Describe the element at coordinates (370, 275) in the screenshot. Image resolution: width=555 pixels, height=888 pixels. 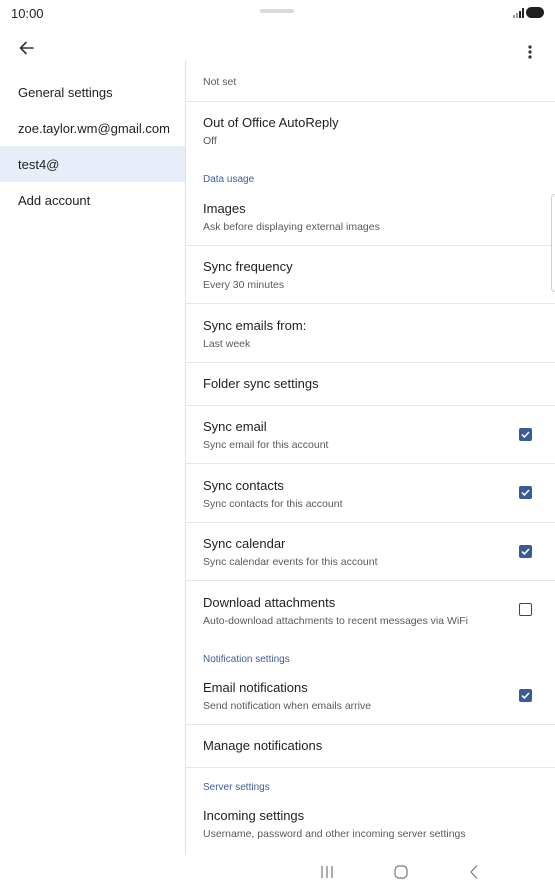
I see `setting-sync-frequency: Sync frequency Every 30 minutes` at that location.